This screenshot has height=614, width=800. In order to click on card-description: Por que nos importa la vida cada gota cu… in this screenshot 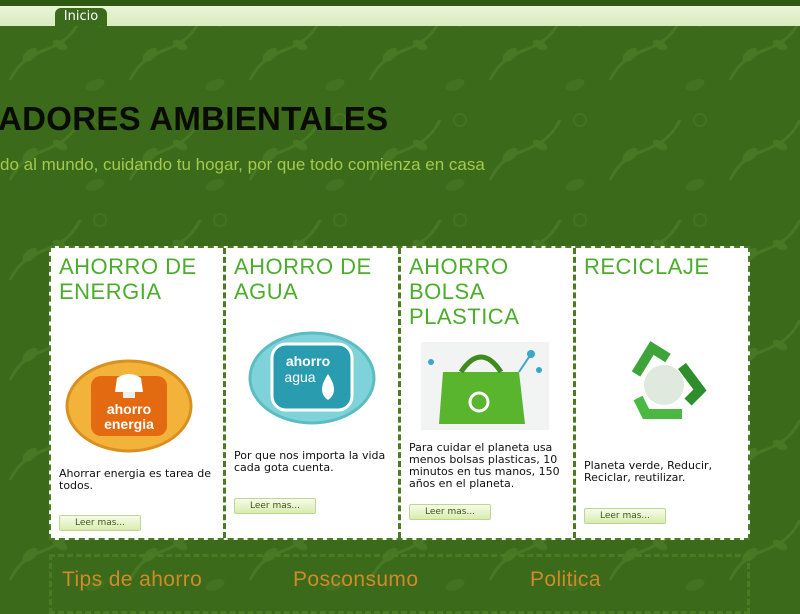, I will do `click(310, 461)`.